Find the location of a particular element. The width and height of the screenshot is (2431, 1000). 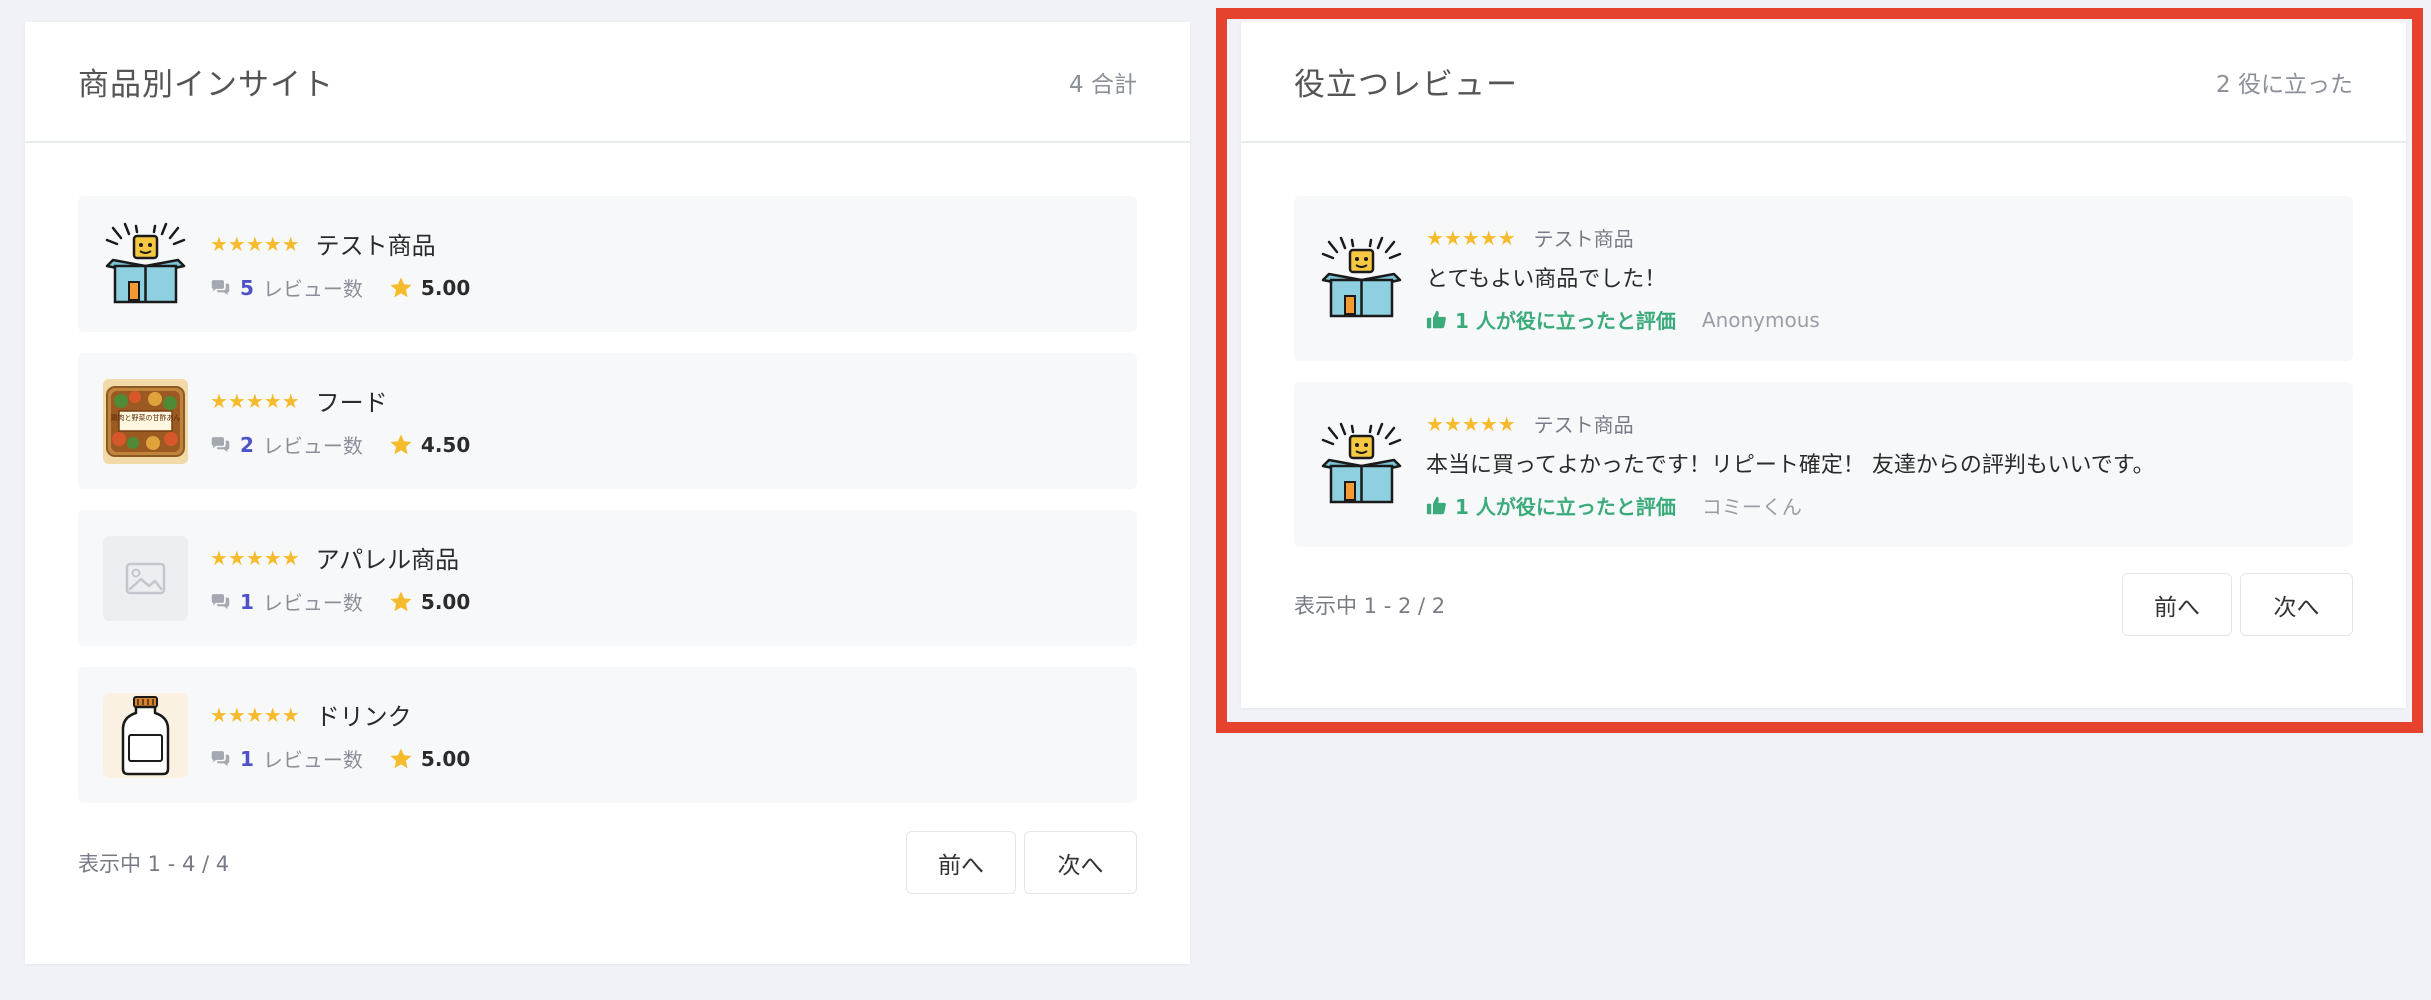

review-text: 本当に買ってよかったです！リピート確定！ 友達からの評判もいいです。 is located at coordinates (1790, 465).